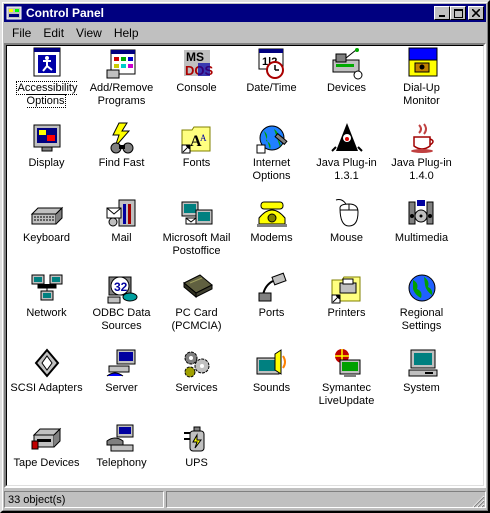  What do you see at coordinates (347, 213) in the screenshot?
I see `mouse-icon` at bounding box center [347, 213].